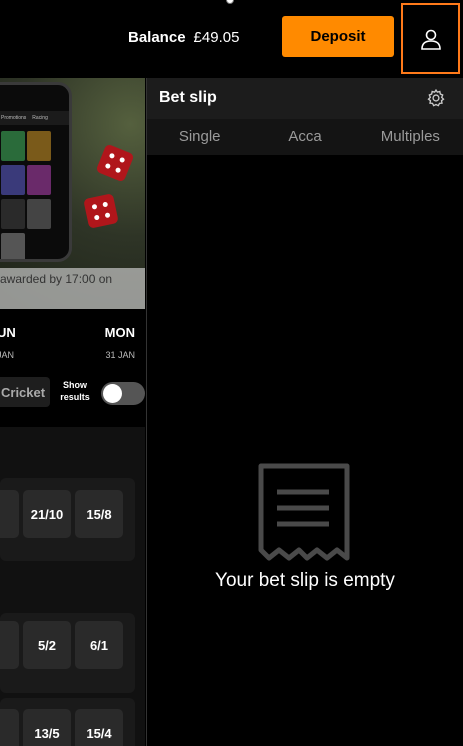 Image resolution: width=463 pixels, height=746 pixels. I want to click on date-selector: UN JAN MON 31 JAN, so click(72, 338).